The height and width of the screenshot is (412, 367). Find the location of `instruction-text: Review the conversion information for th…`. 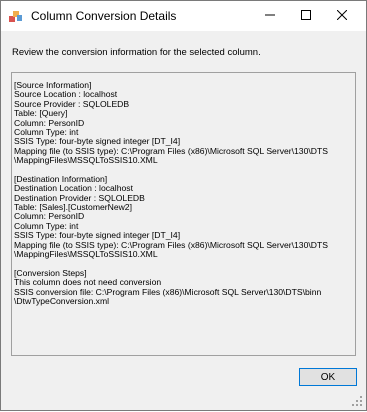

instruction-text: Review the conversion information for th… is located at coordinates (136, 52).